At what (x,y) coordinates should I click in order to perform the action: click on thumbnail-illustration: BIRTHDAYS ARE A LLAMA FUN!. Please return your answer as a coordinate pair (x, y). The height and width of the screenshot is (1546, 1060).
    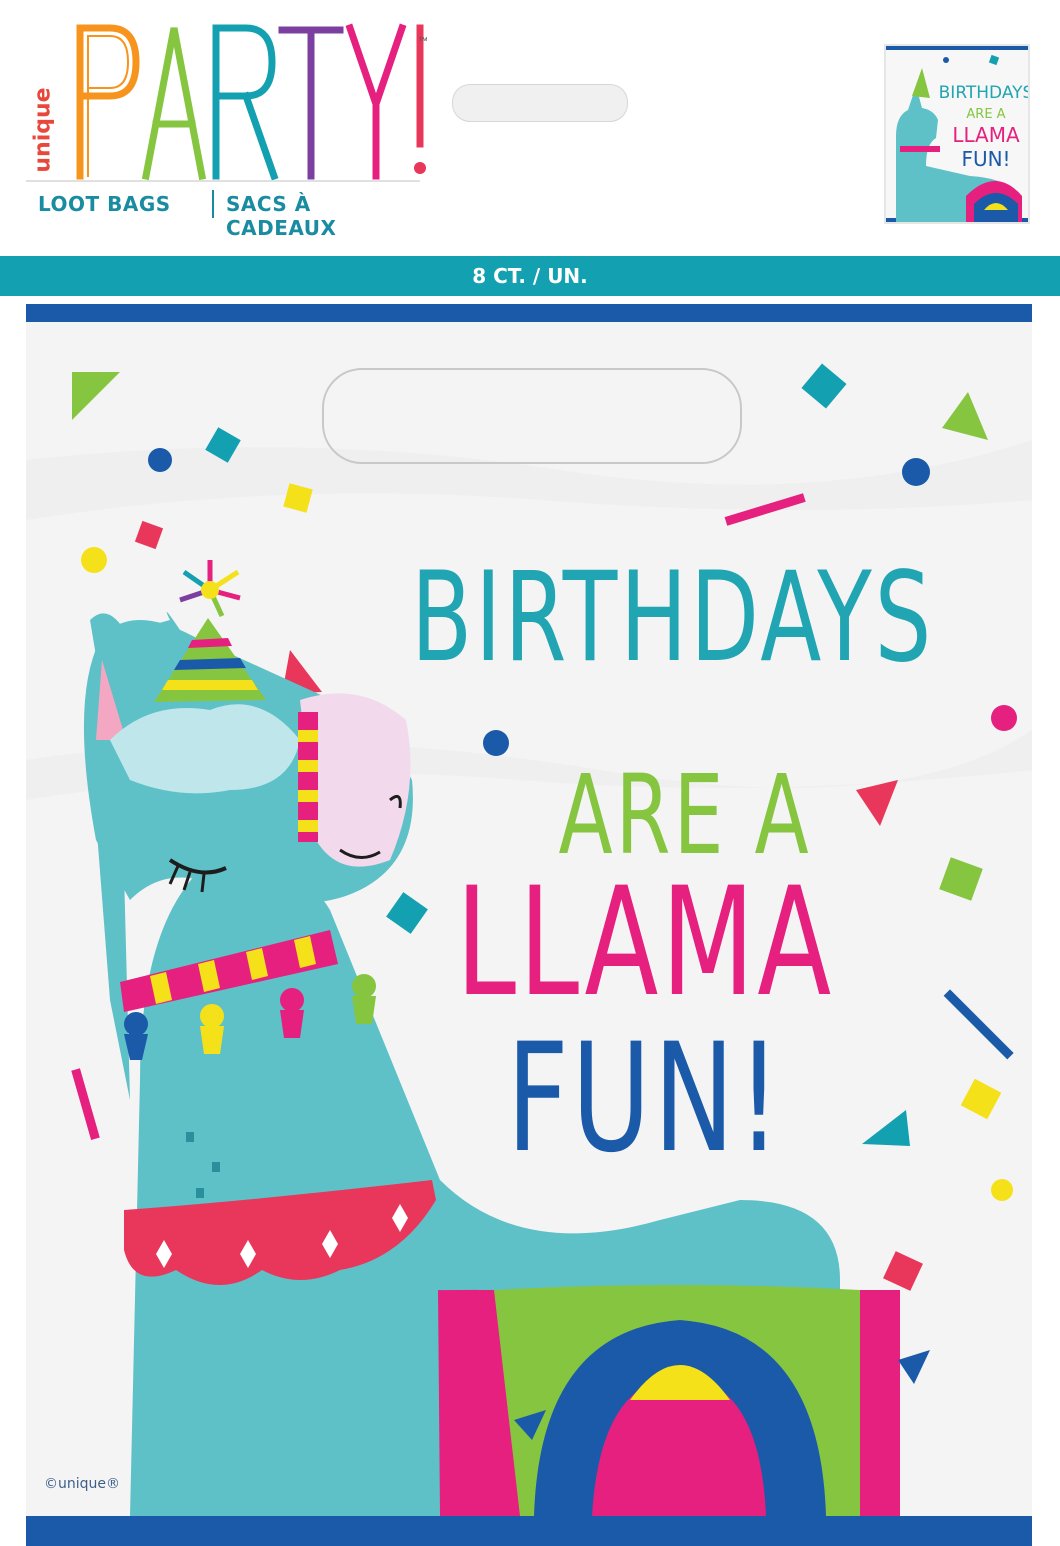
    Looking at the image, I should click on (959, 134).